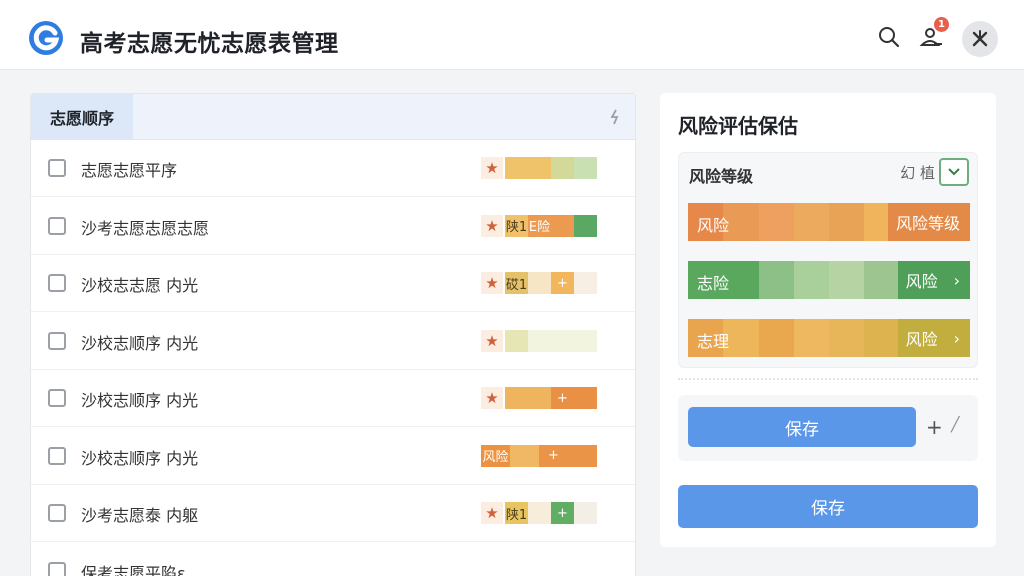  I want to click on avatar, so click(980, 39).